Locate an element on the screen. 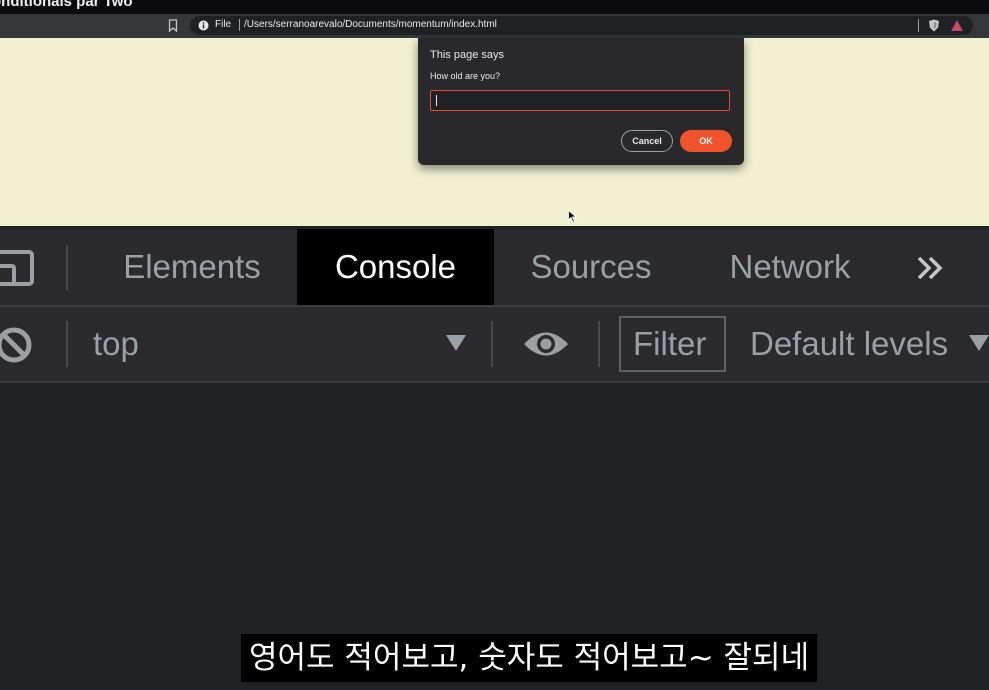 The height and width of the screenshot is (690, 989). url-scheme-label: File is located at coordinates (223, 24).